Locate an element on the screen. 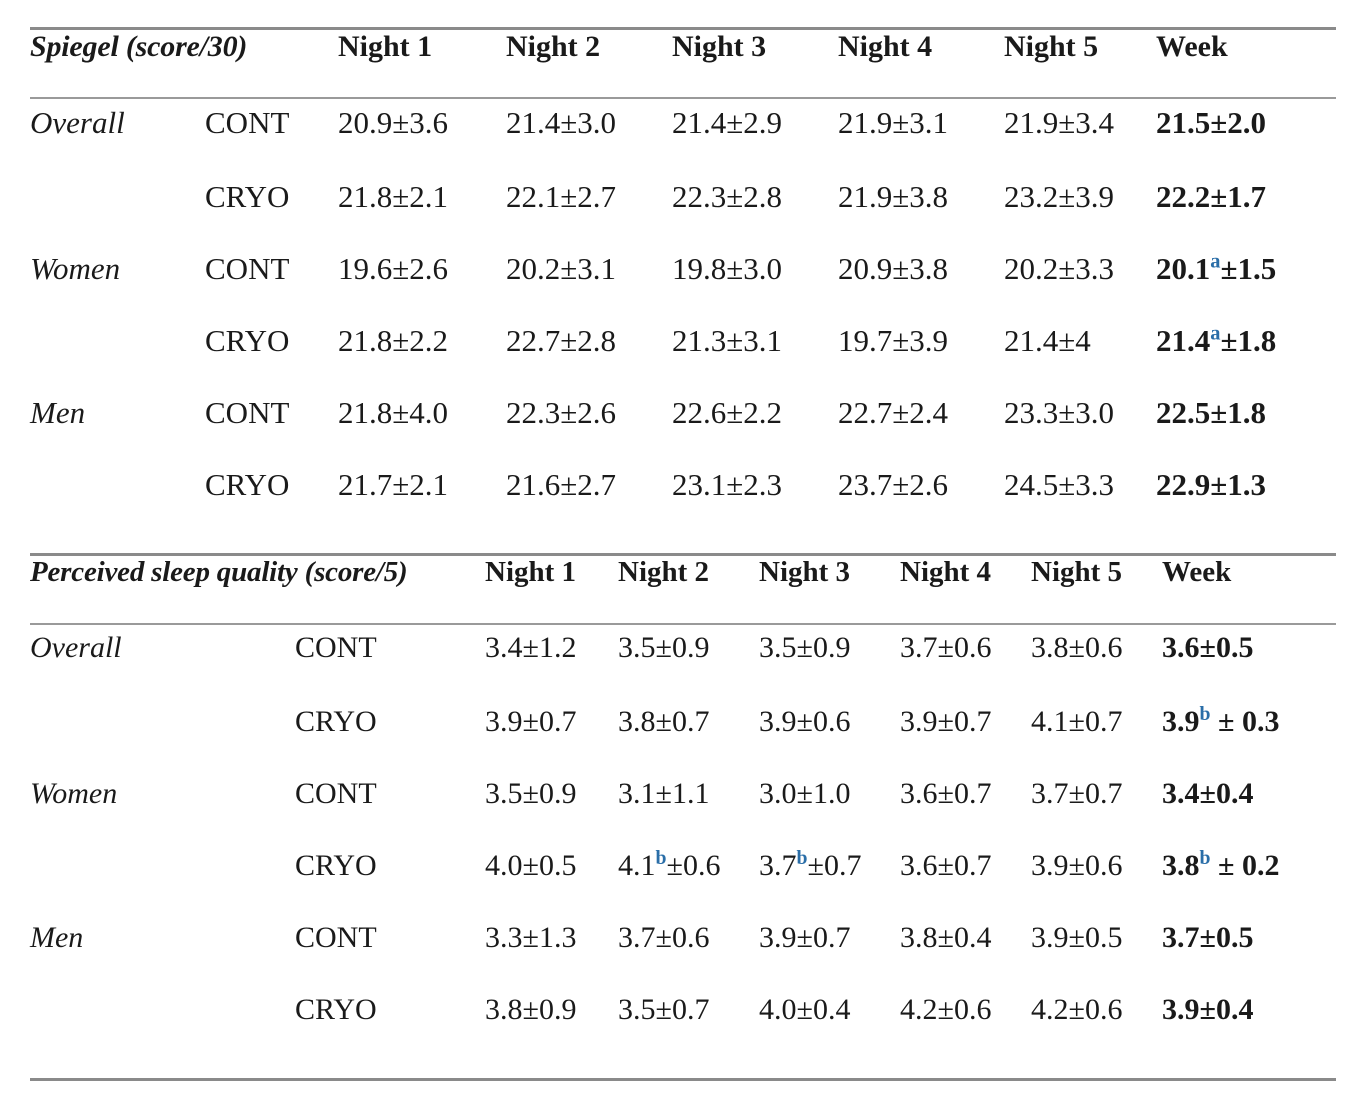 The height and width of the screenshot is (1095, 1366). cell-night-5: 3.9±0.5 is located at coordinates (1077, 937).